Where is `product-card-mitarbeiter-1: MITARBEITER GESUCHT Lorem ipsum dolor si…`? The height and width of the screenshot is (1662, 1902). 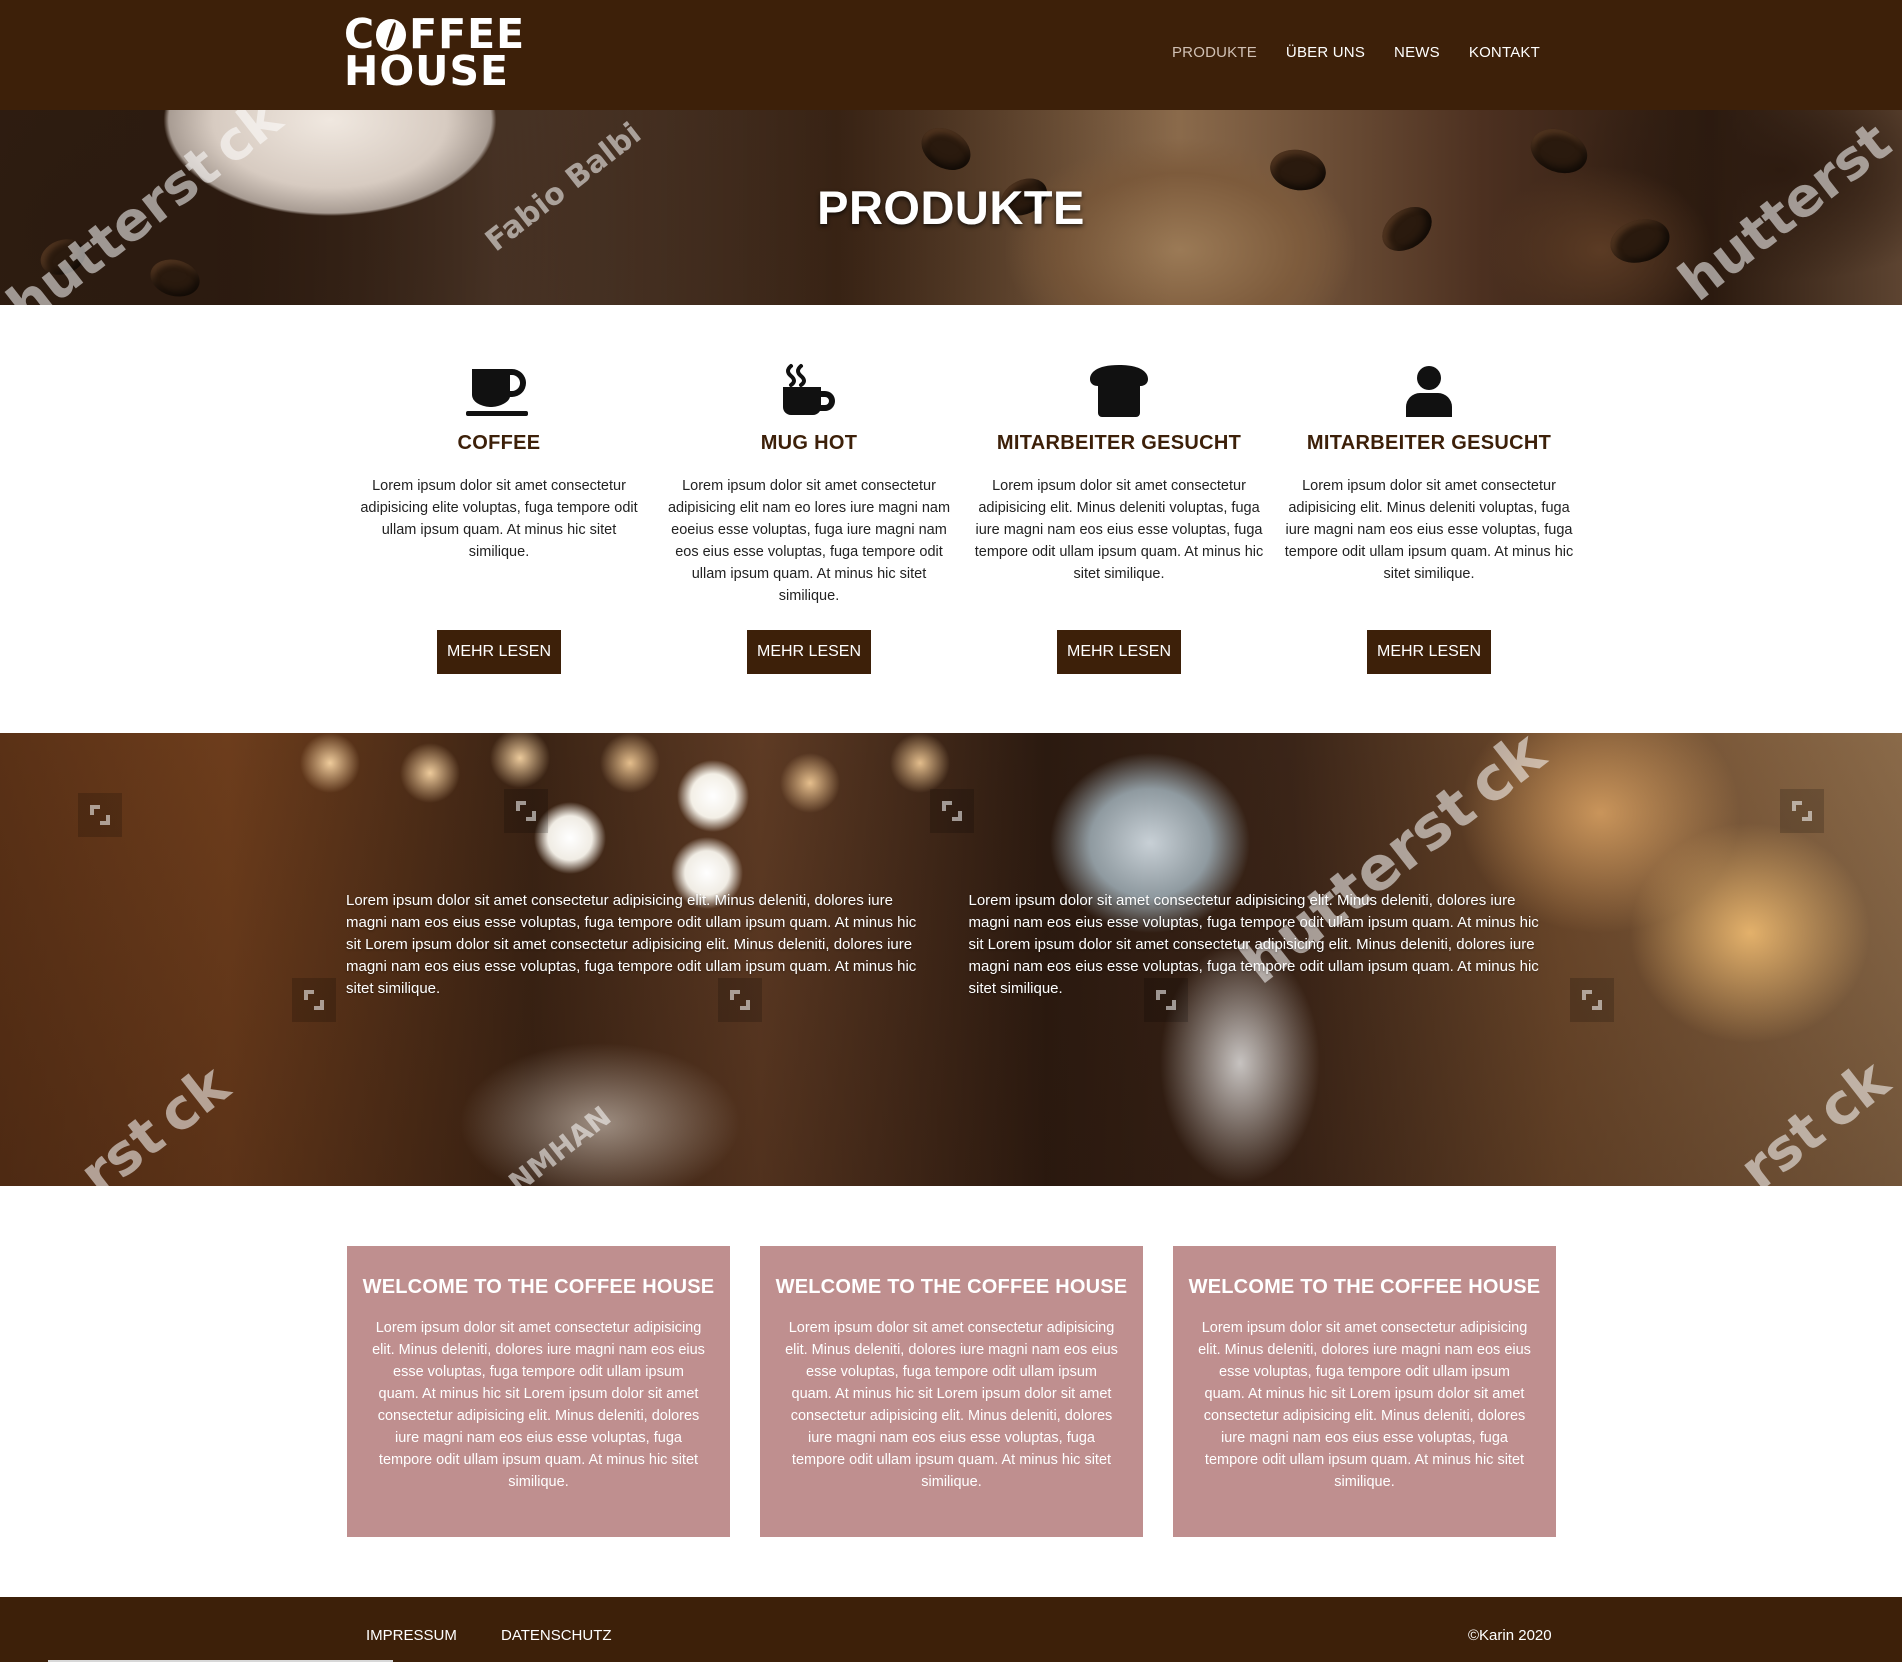
product-card-mitarbeiter-1: MITARBEITER GESUCHT Lorem ipsum dolor si… is located at coordinates (1119, 518).